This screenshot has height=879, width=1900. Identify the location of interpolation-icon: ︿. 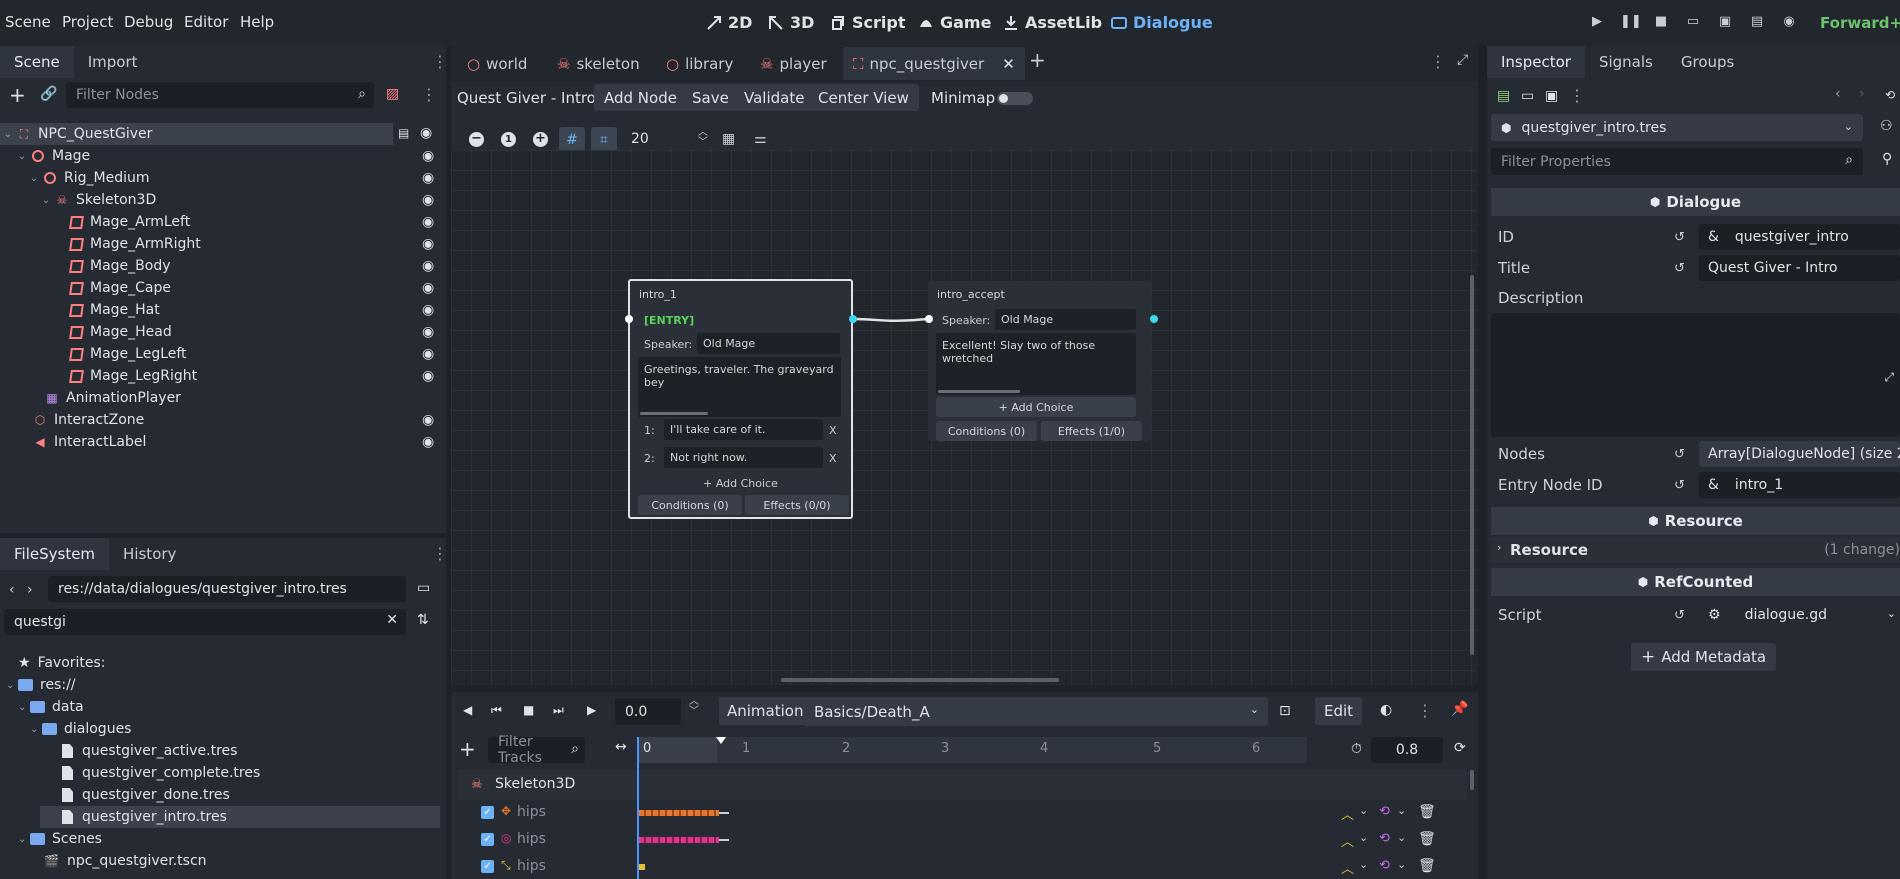
(1347, 867).